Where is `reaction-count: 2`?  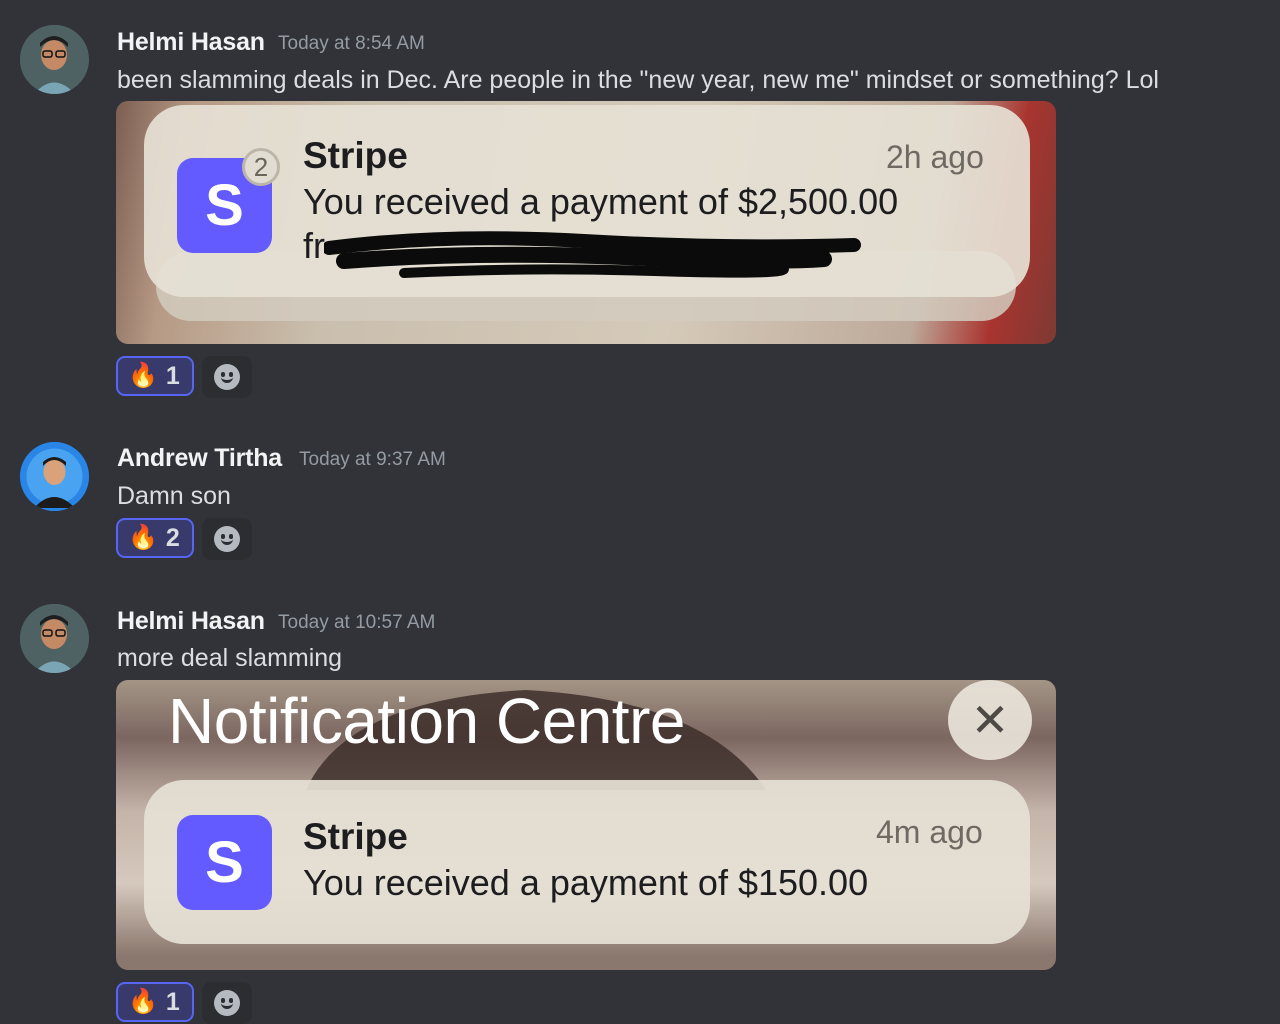
reaction-count: 2 is located at coordinates (172, 537).